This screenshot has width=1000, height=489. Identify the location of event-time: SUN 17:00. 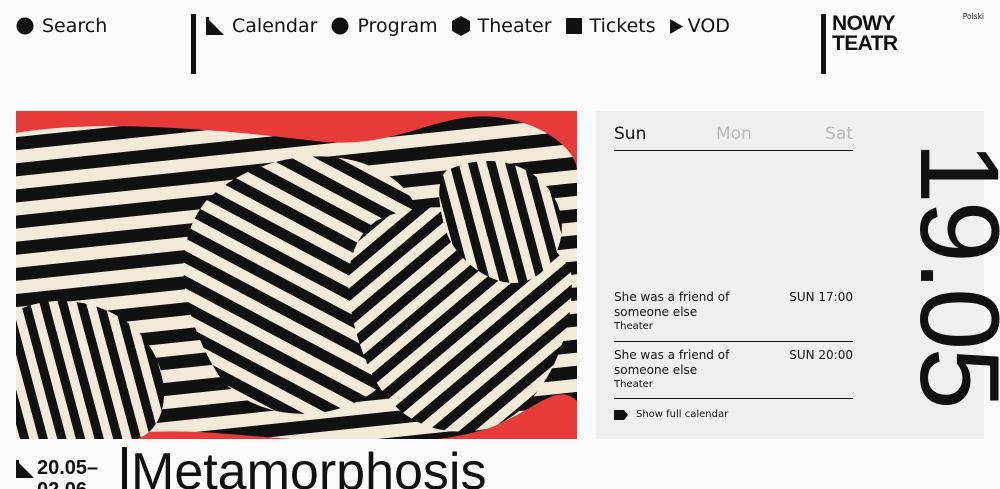
(821, 297).